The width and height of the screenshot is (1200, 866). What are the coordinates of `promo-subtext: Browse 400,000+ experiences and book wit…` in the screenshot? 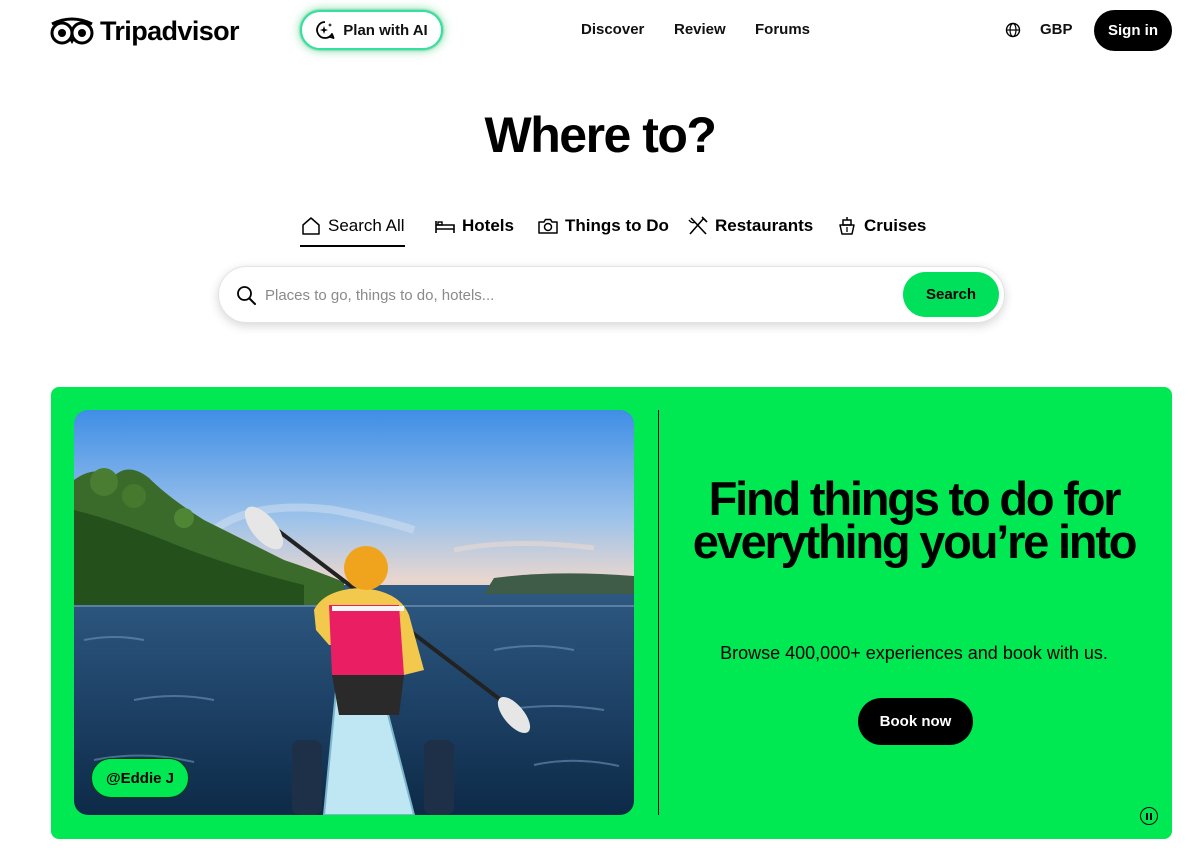 It's located at (914, 653).